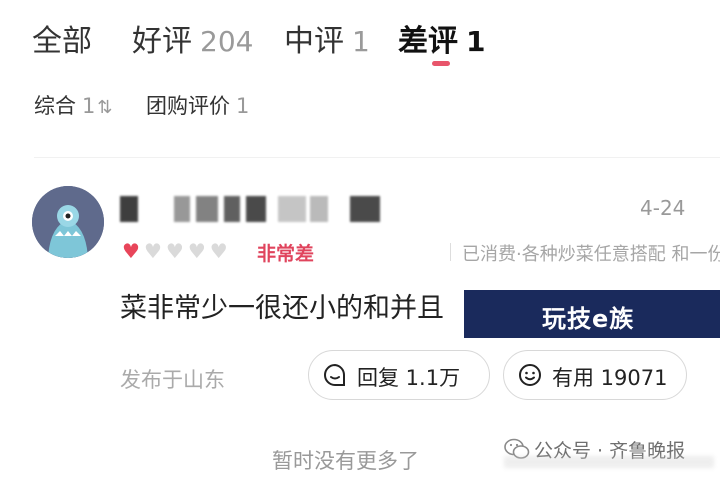 The width and height of the screenshot is (720, 477). I want to click on heart-rating: ♥ ♥ ♥ ♥ ♥, so click(177, 251).